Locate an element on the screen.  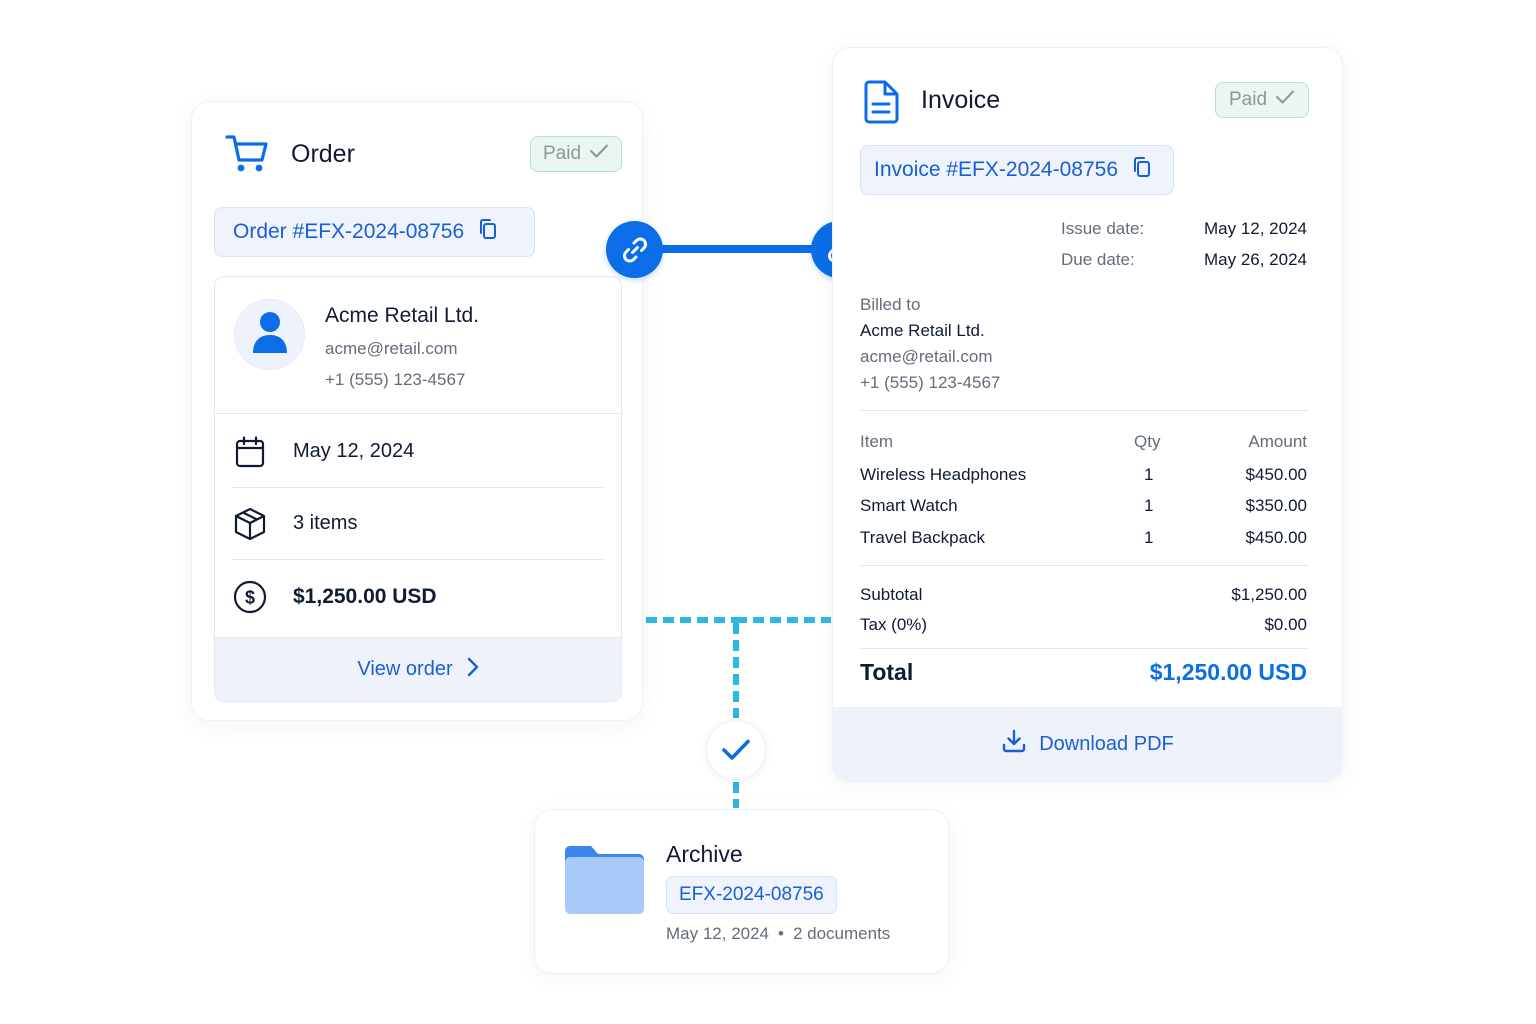
total-label: Total is located at coordinates (887, 672).